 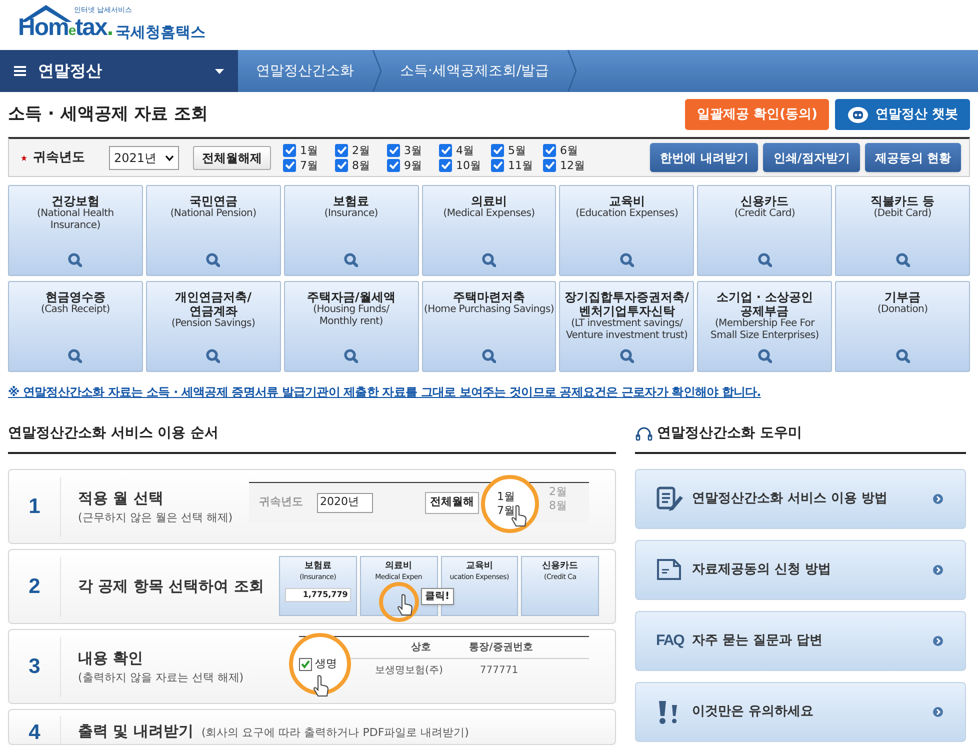 What do you see at coordinates (489, 230) in the screenshot?
I see `category-tile: 의료비 (Medical Expenses)` at bounding box center [489, 230].